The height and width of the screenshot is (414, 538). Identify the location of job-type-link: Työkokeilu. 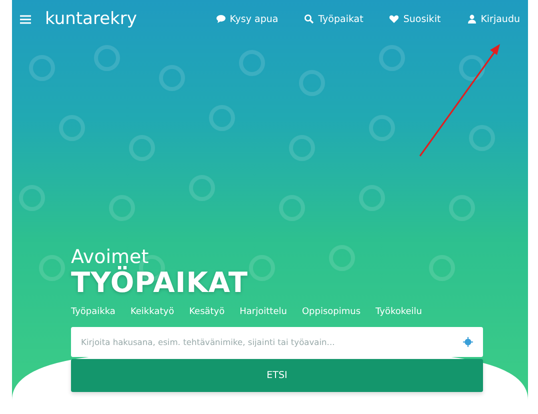
(399, 312).